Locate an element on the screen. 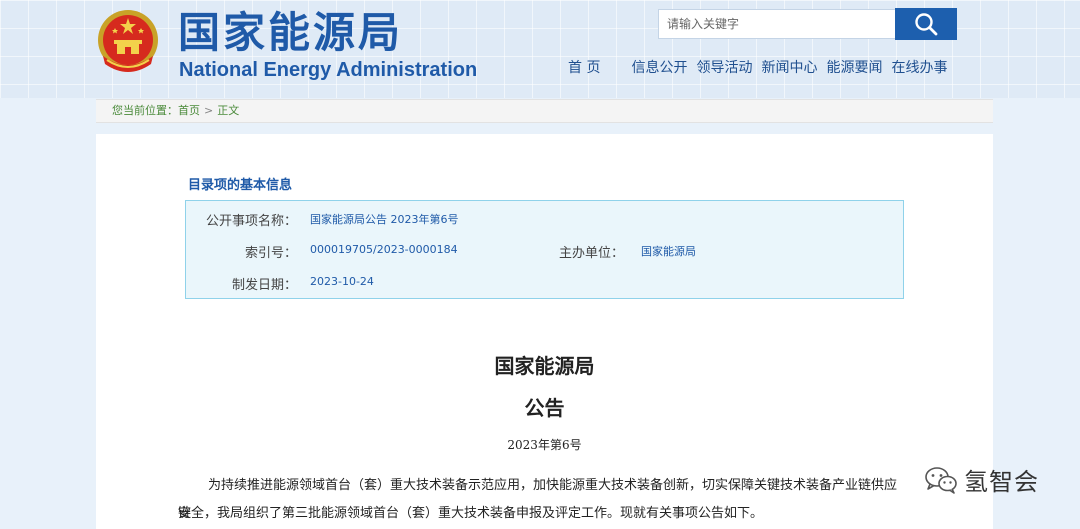 The image size is (1080, 529). search-button is located at coordinates (926, 24).